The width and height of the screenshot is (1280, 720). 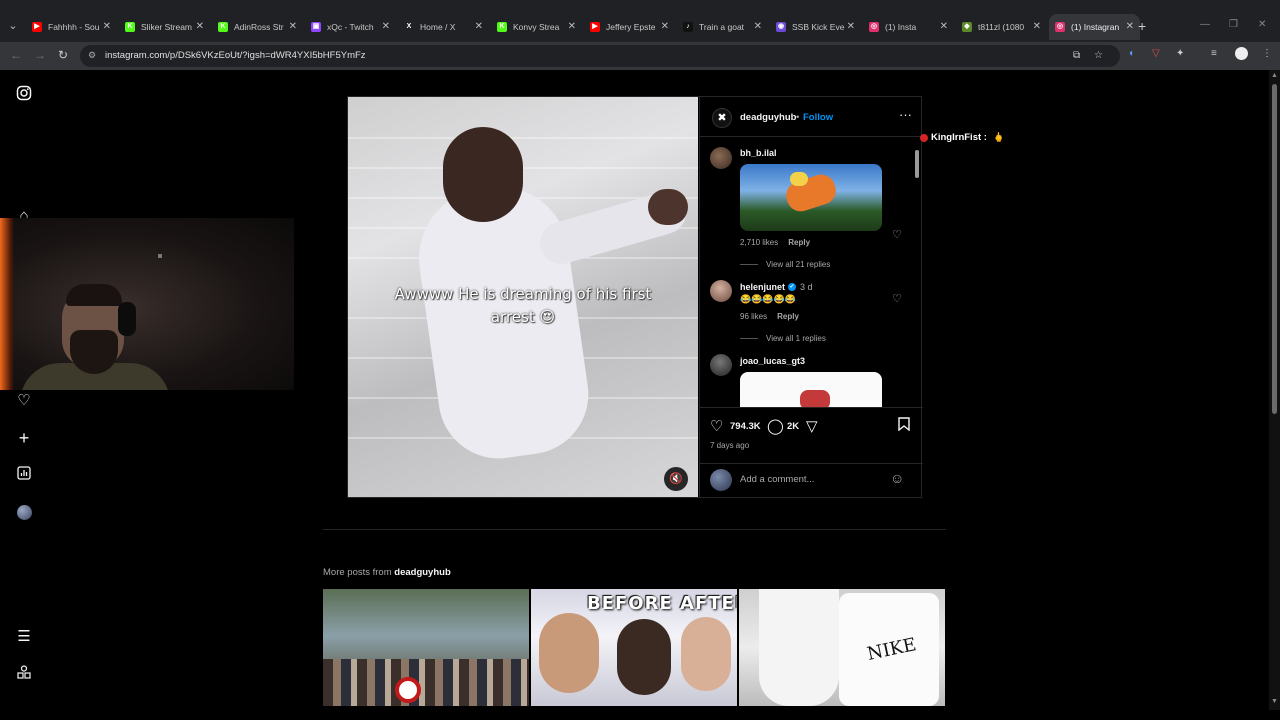 I want to click on more-post-thumbnail, so click(x=426, y=647).